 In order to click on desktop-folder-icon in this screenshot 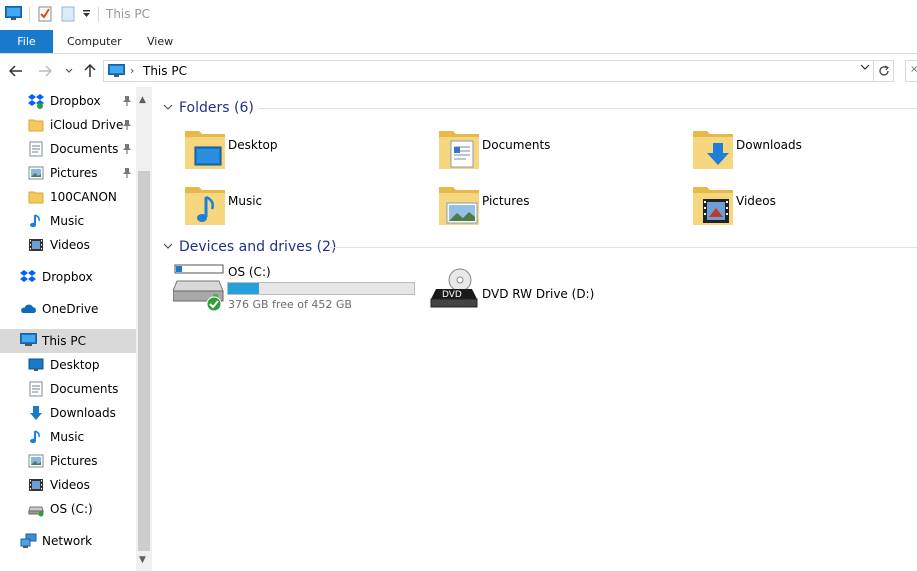, I will do `click(205, 149)`.